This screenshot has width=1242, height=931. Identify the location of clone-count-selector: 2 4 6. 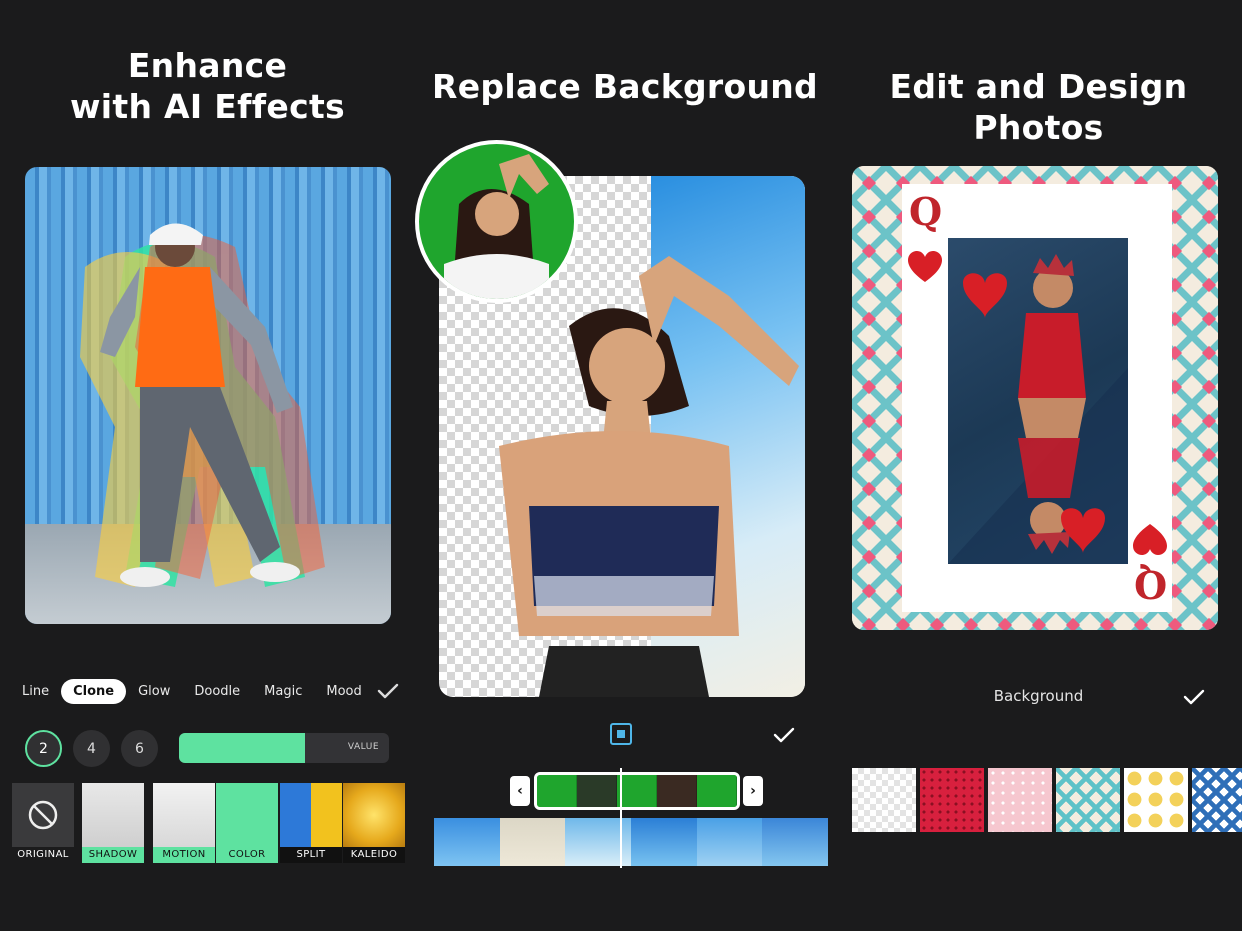
(91, 748).